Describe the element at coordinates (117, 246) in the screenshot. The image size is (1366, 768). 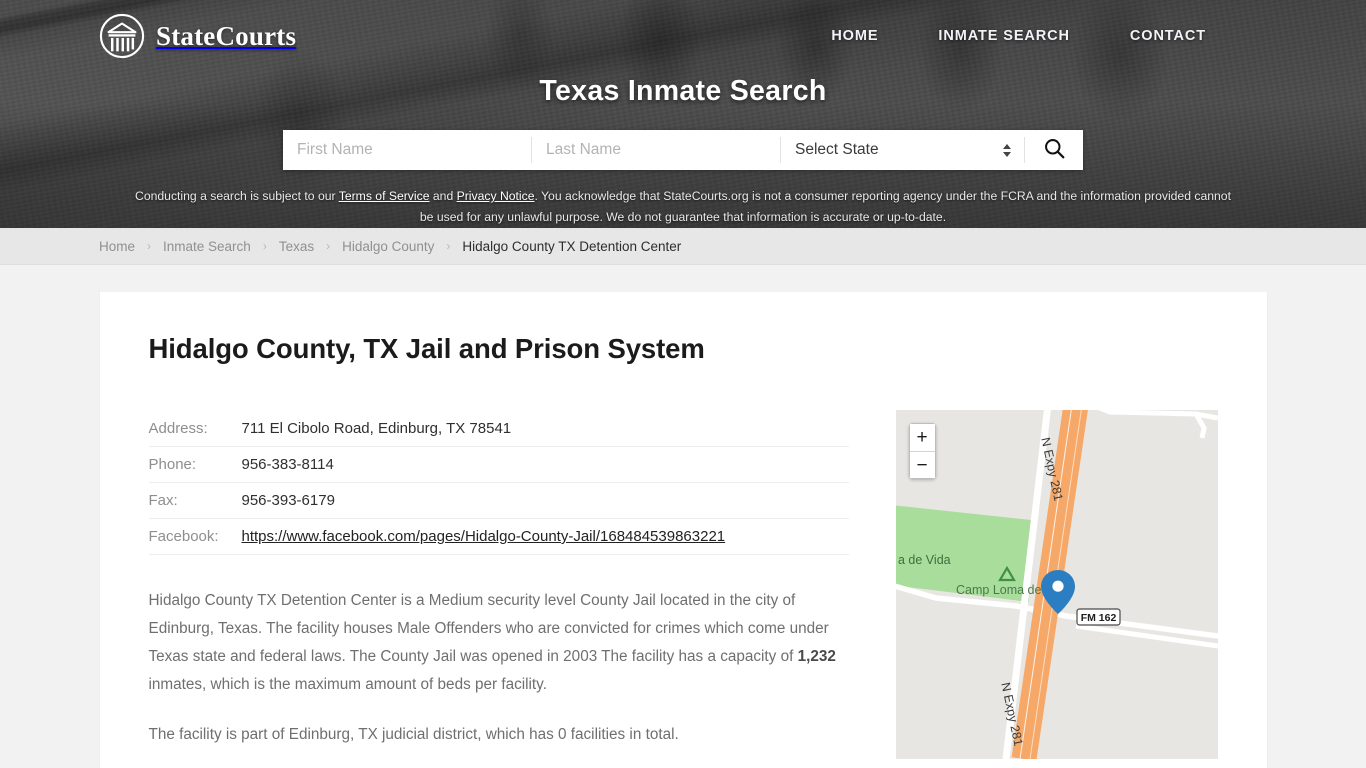
I see `breadcrumb-item-home: Home` at that location.